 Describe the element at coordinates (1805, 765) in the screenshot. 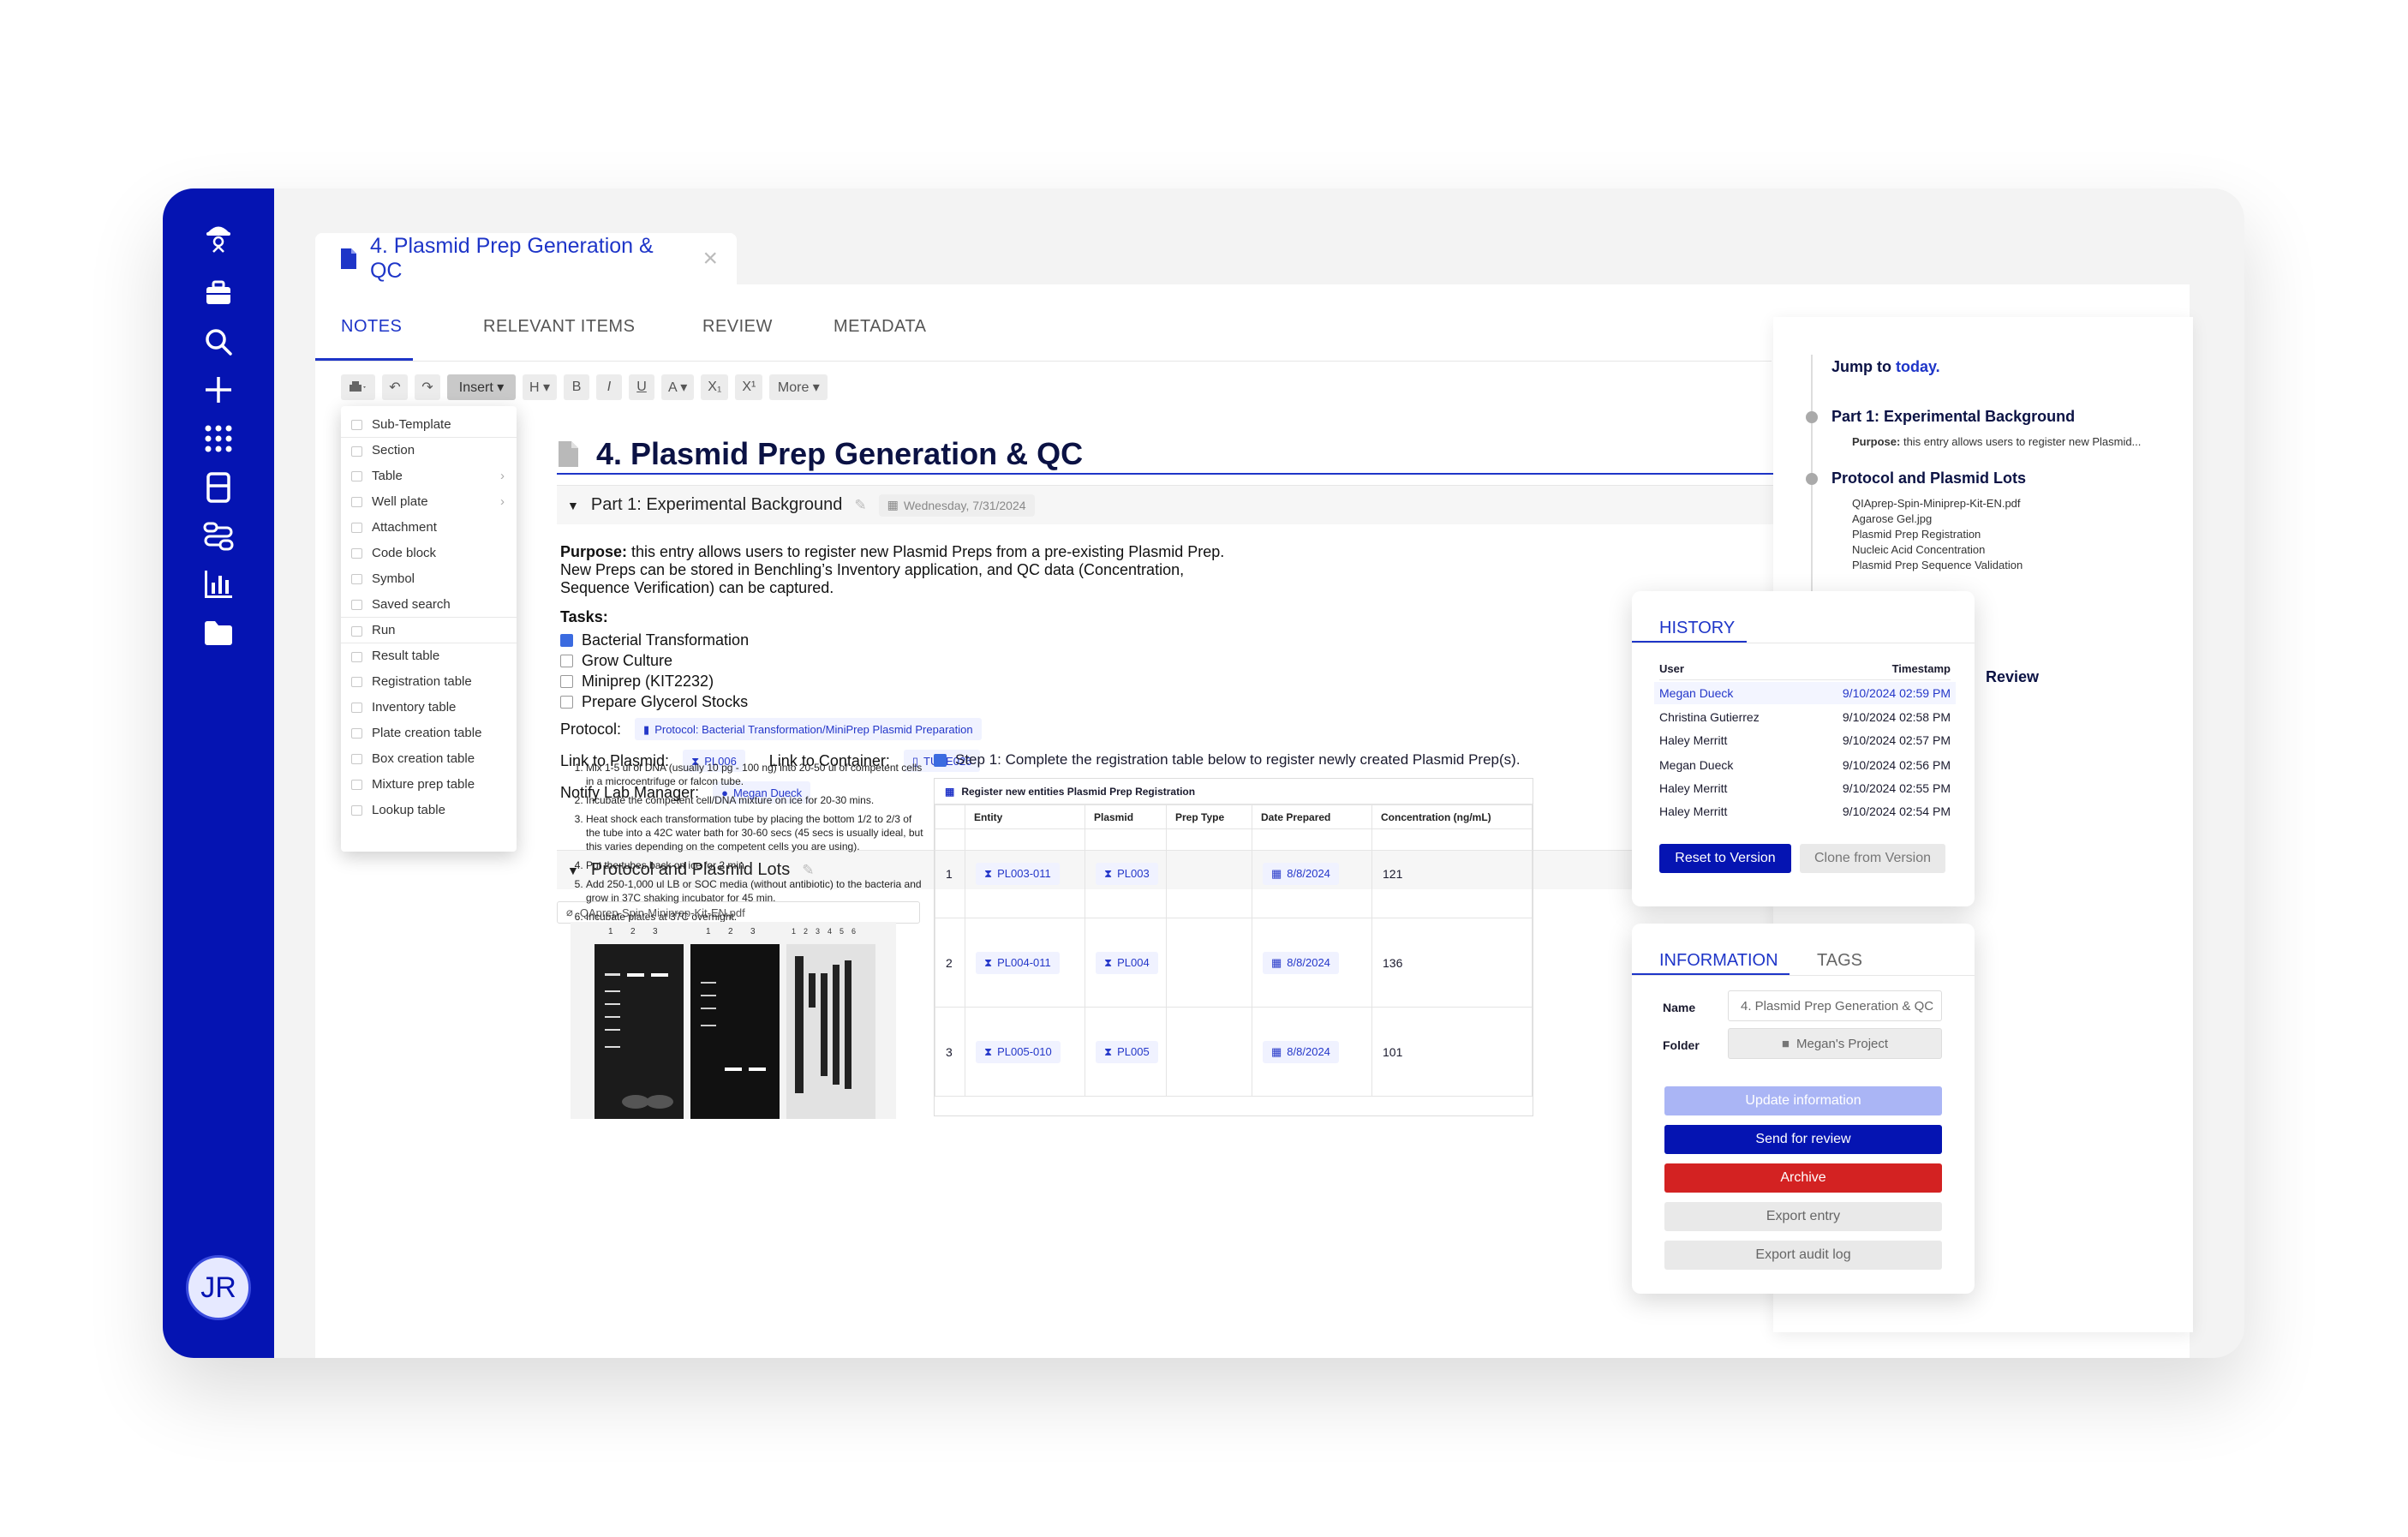

I see `history-row: Megan Dueck 9/10/2024 02:56 PM` at that location.